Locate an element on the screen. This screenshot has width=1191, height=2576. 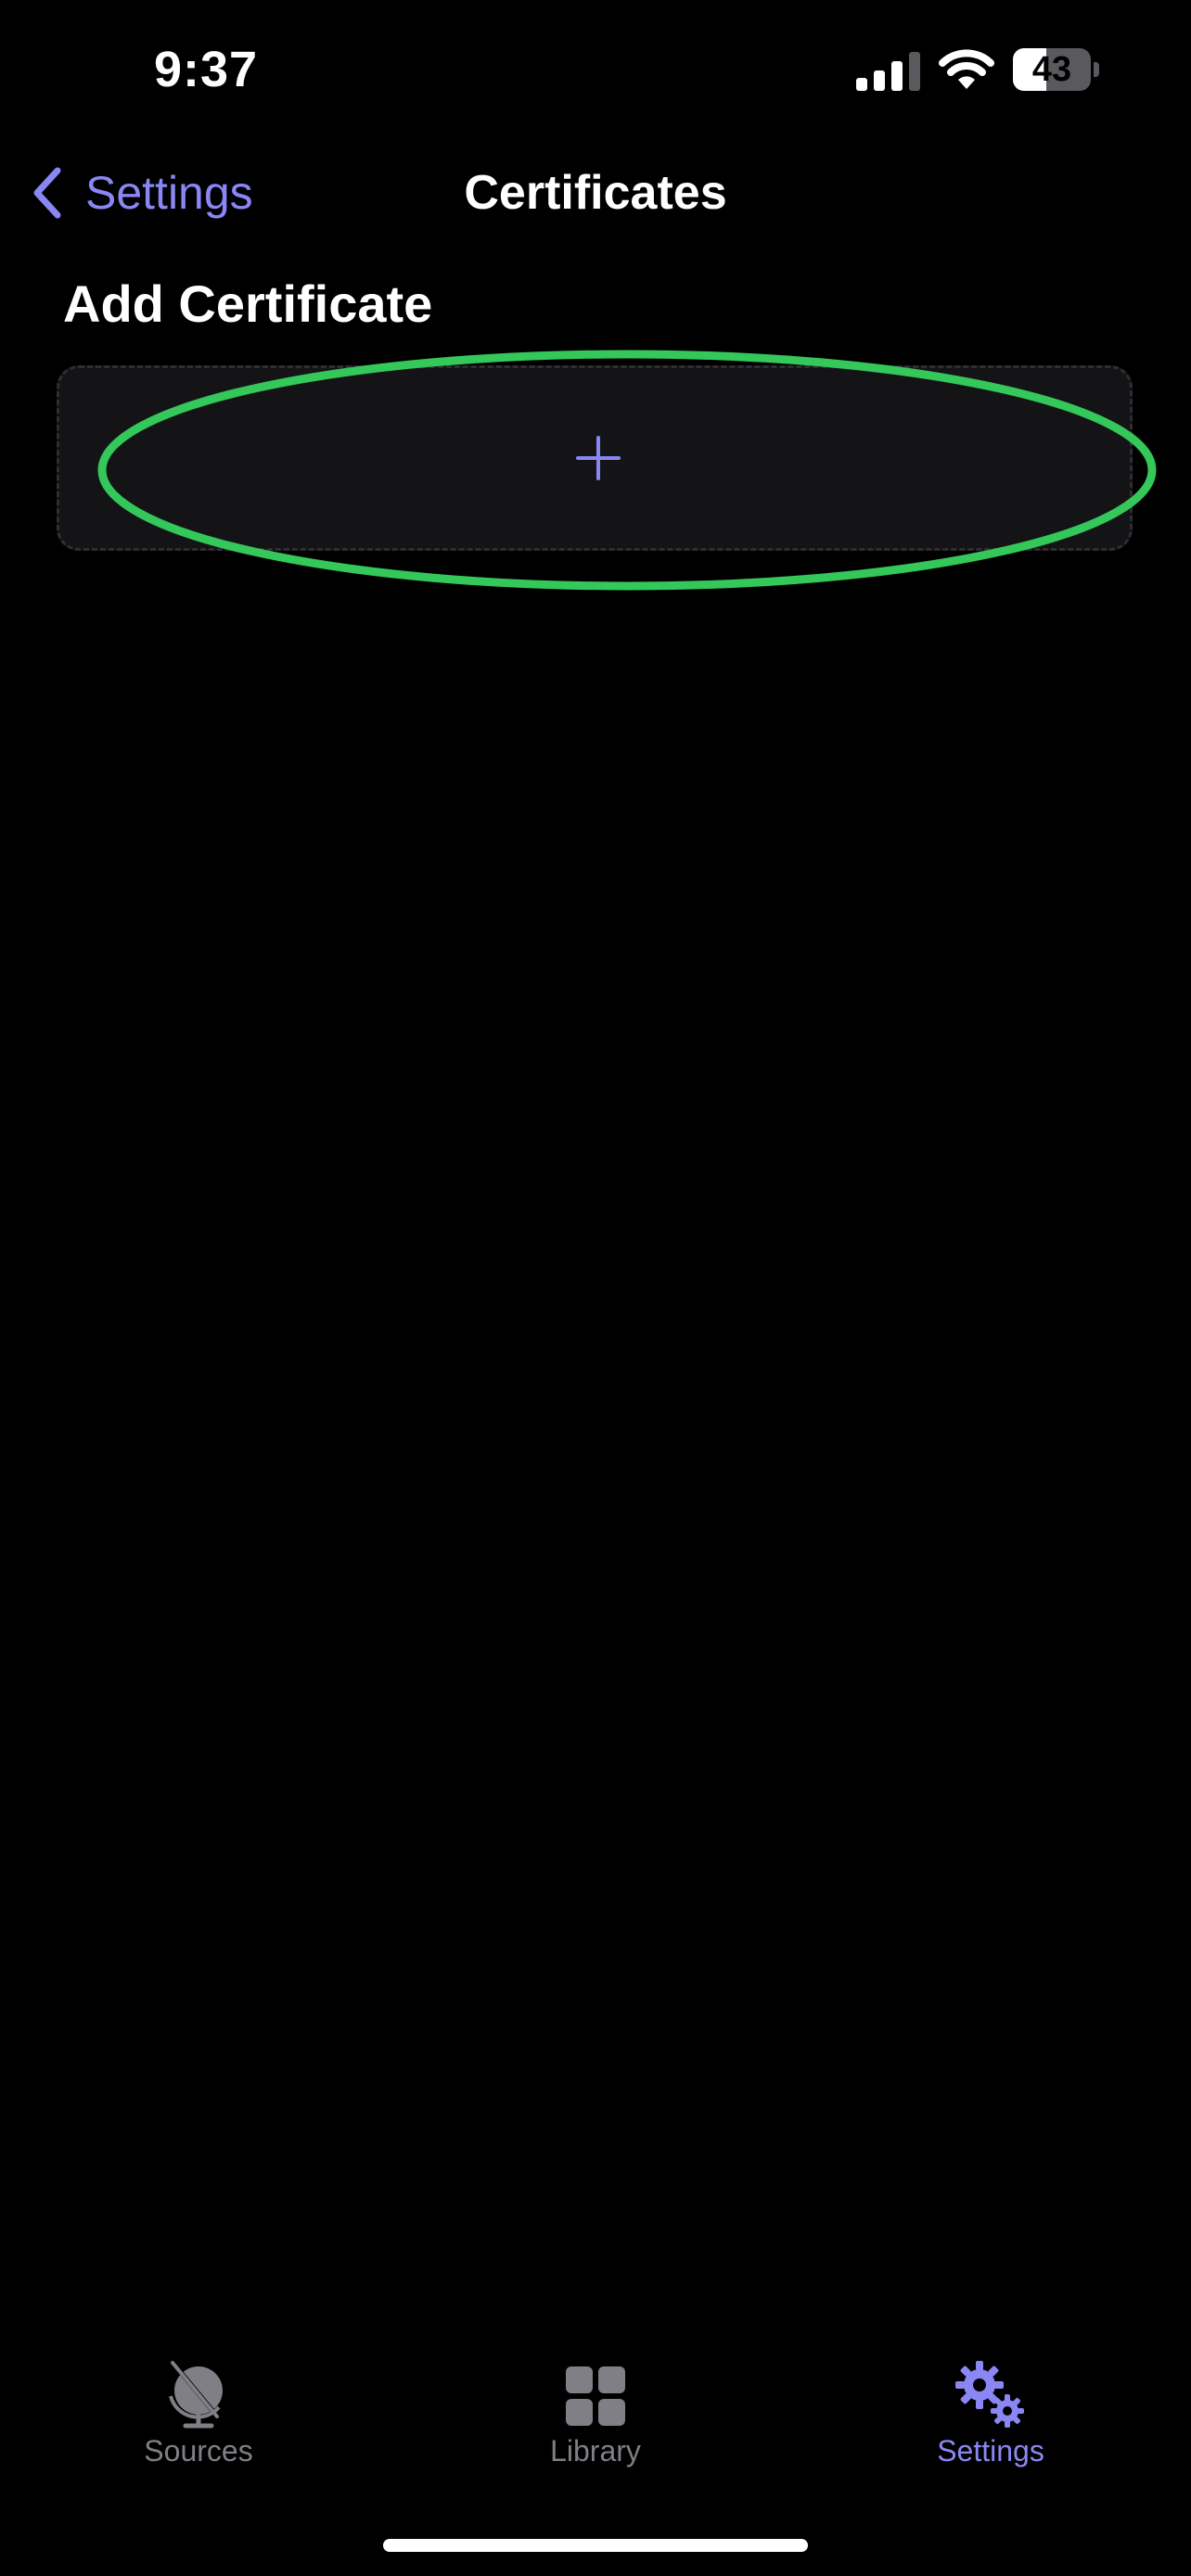
tab-library-label: Library is located at coordinates (595, 2451).